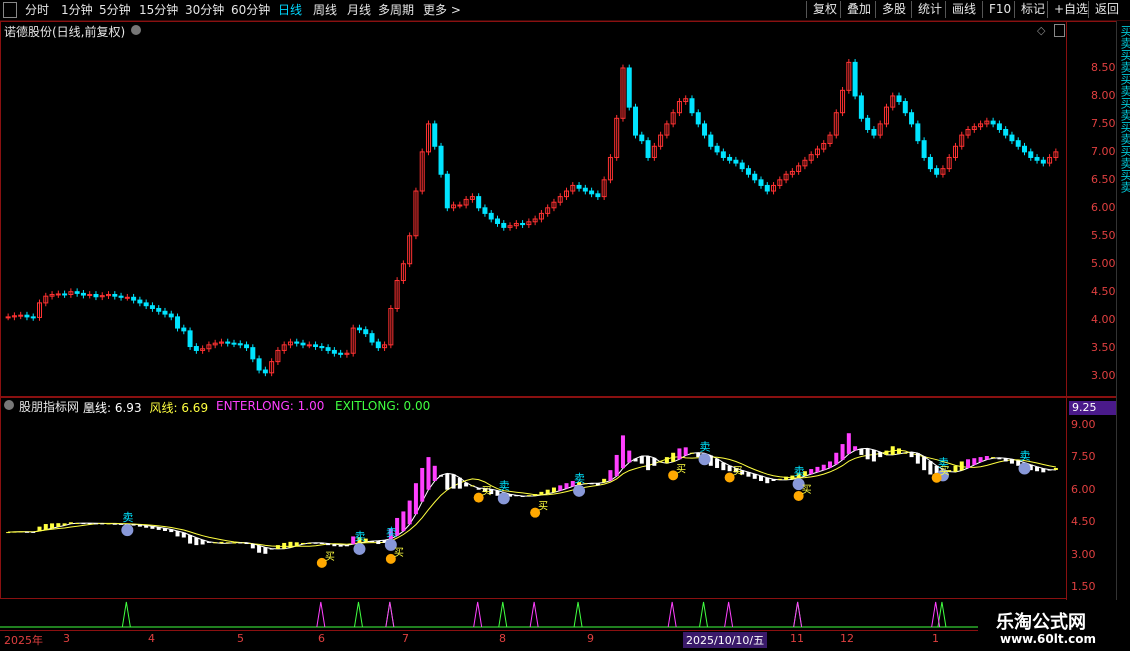 Image resolution: width=1130 pixels, height=651 pixels. Describe the element at coordinates (325, 10) in the screenshot. I see `tab-7: 周线` at that location.